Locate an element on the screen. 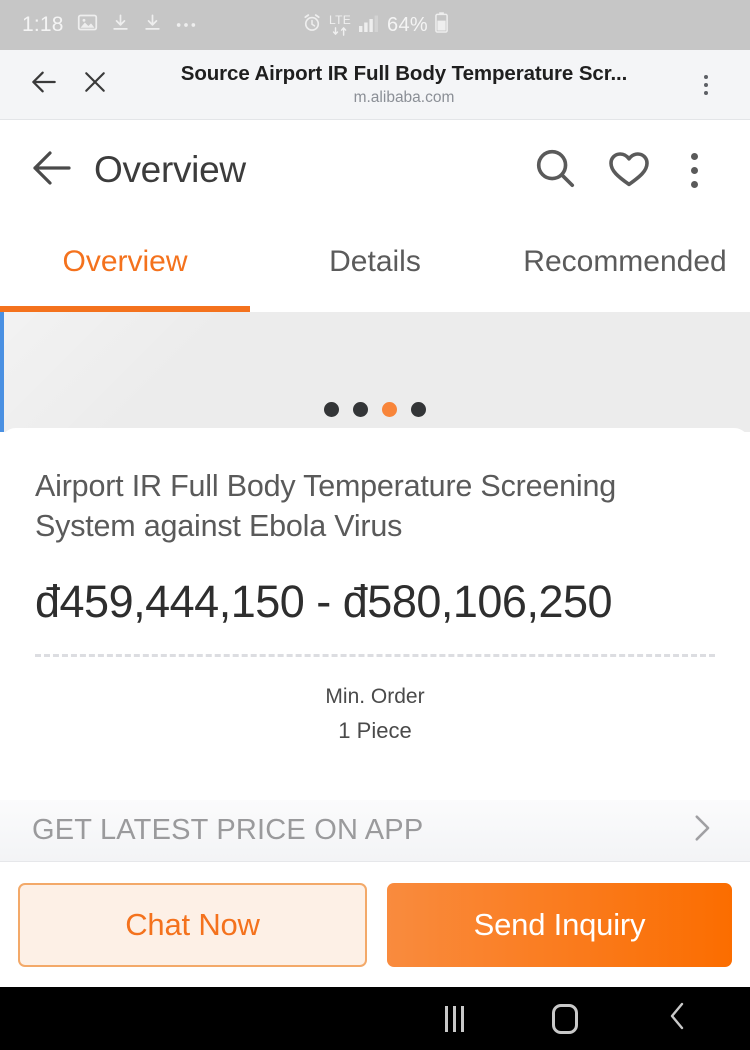 This screenshot has height=1050, width=750. signal-bars-icon is located at coordinates (369, 25).